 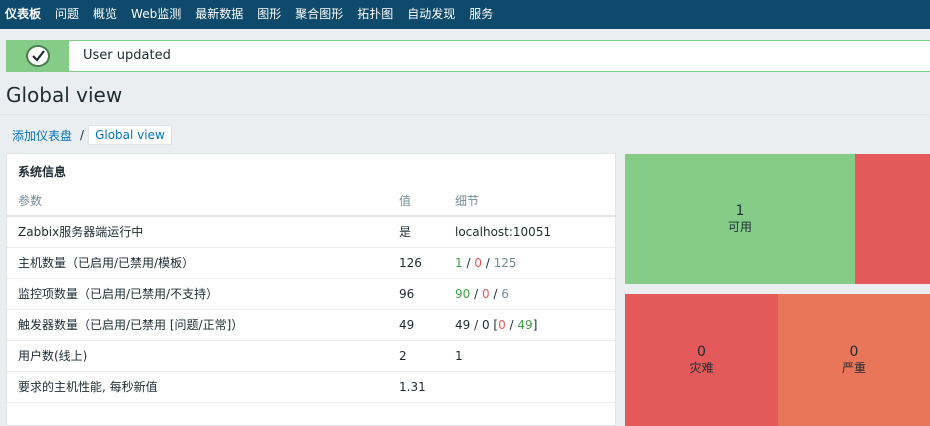 I want to click on header-param: 参数, so click(x=203, y=201).